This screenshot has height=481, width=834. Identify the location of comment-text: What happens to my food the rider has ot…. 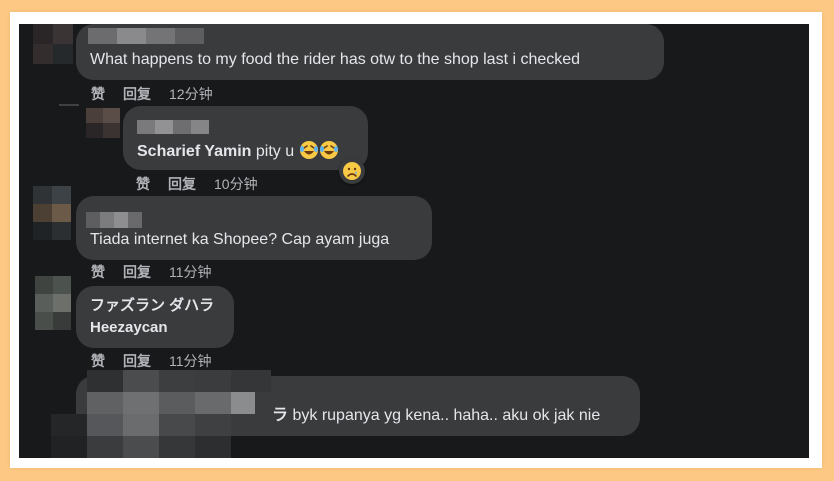
(335, 59).